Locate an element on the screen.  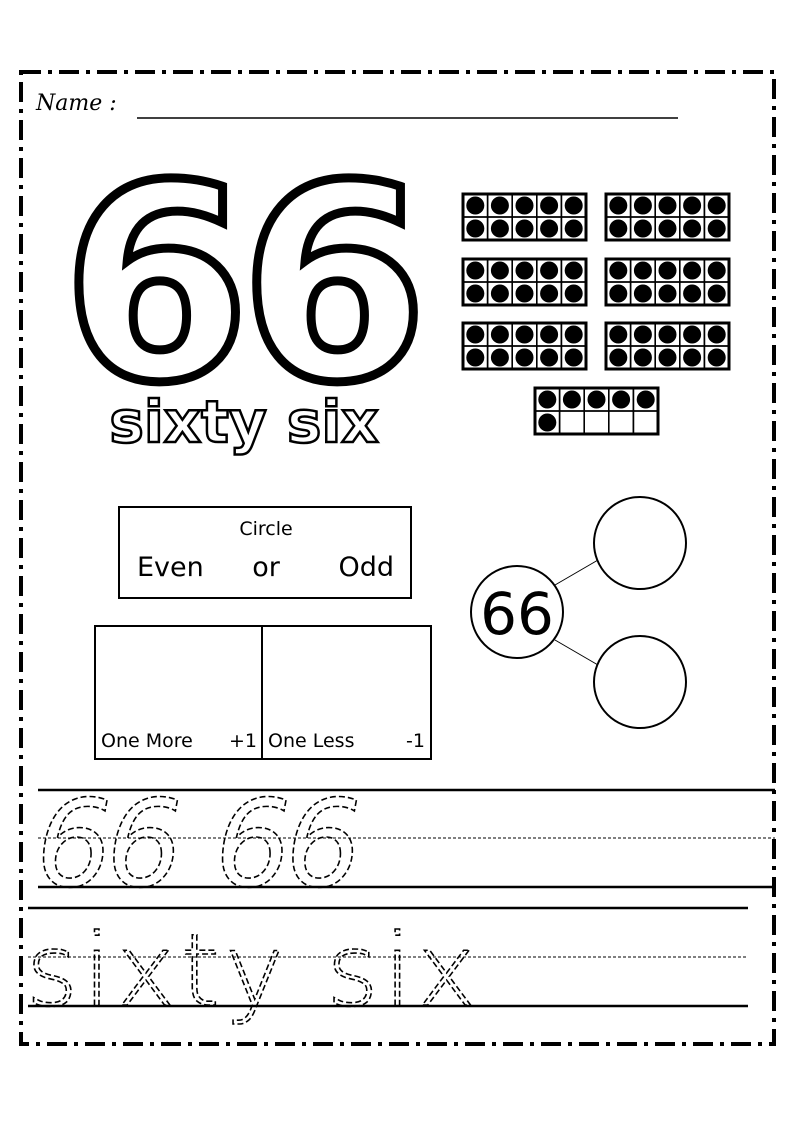
even-option: Even is located at coordinates (170, 567).